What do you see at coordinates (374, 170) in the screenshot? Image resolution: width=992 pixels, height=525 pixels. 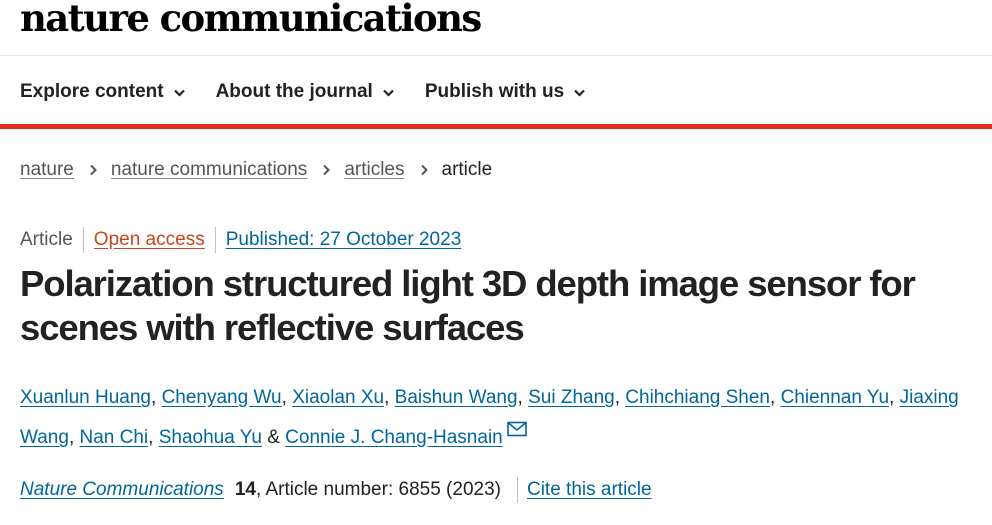 I see `breadcrumb-link-articles: articles` at bounding box center [374, 170].